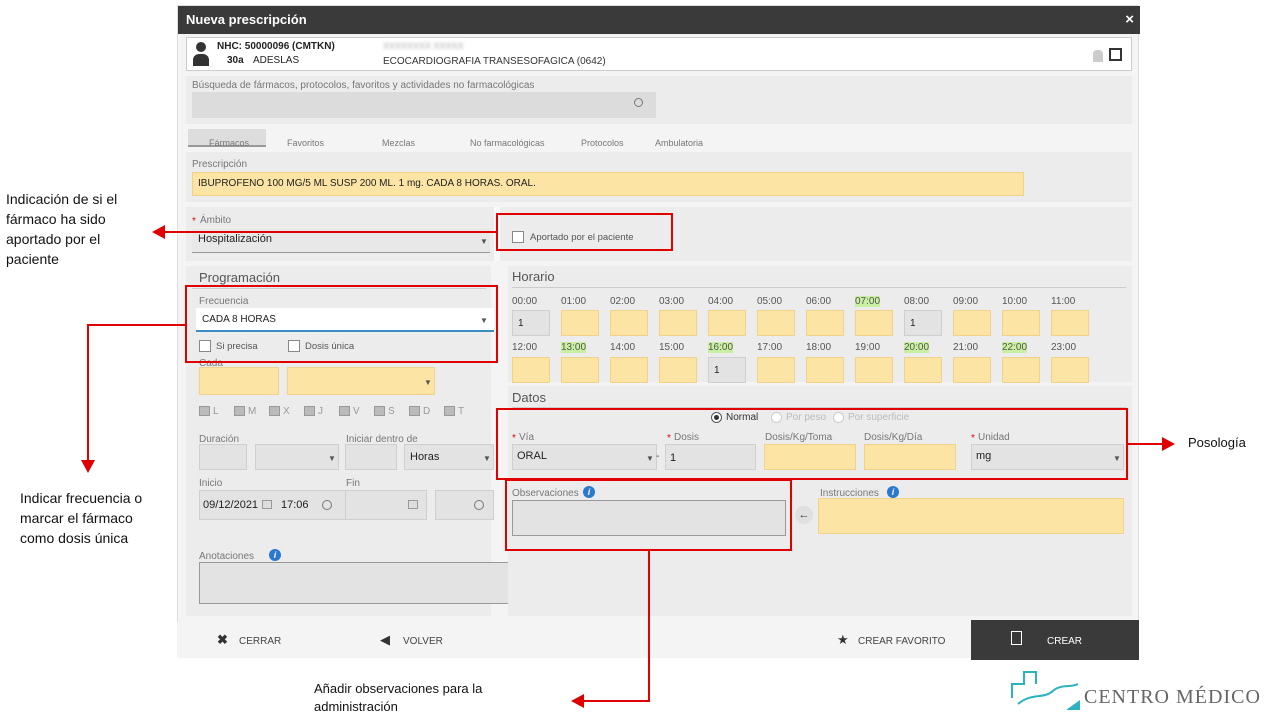  I want to click on anotaciones-textarea, so click(361, 583).